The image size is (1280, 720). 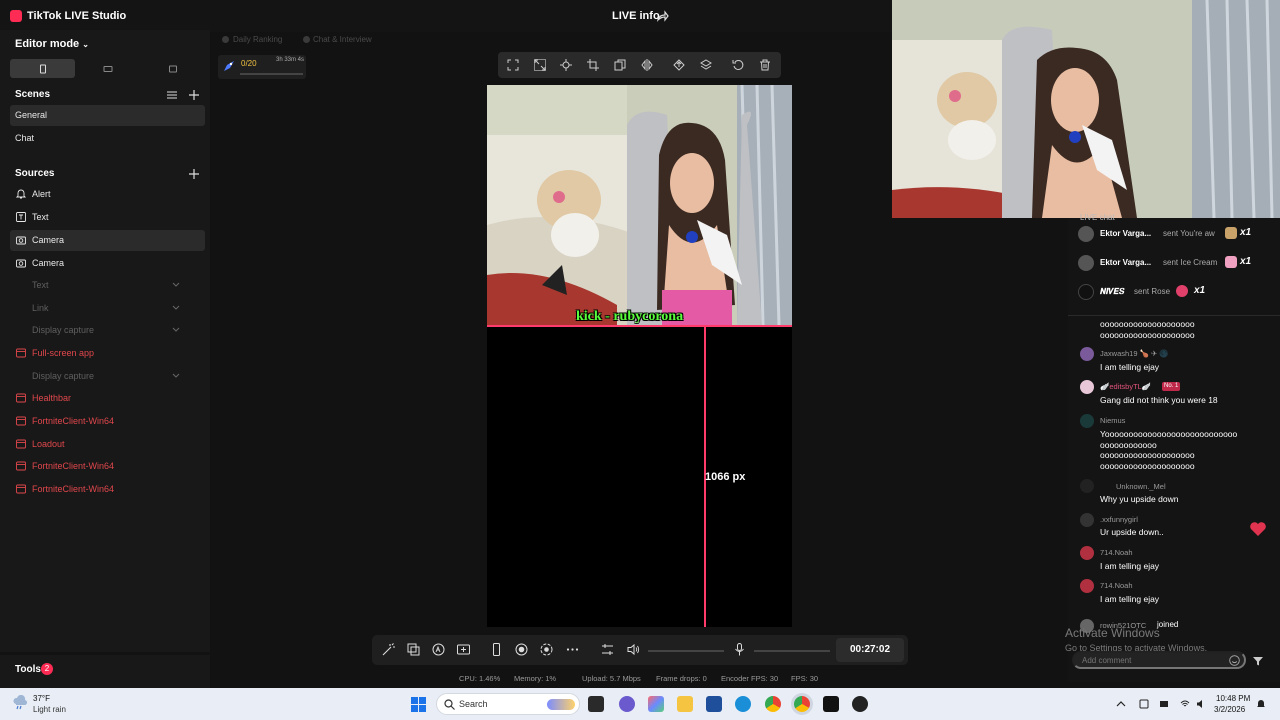 I want to click on source-item-healthbar: Healthbar, so click(x=107, y=398).